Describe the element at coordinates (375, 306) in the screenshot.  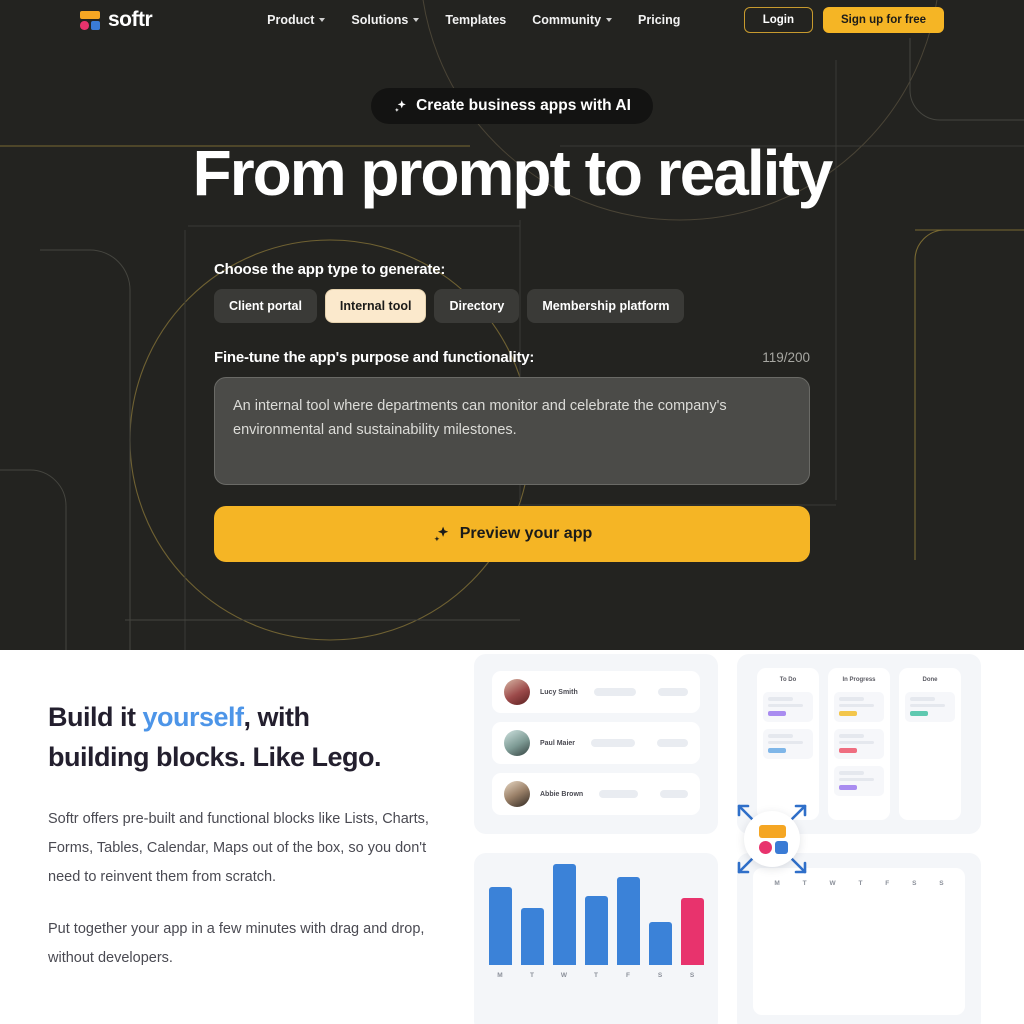
I see `app-type-chip-internal-tool: Internal tool` at that location.